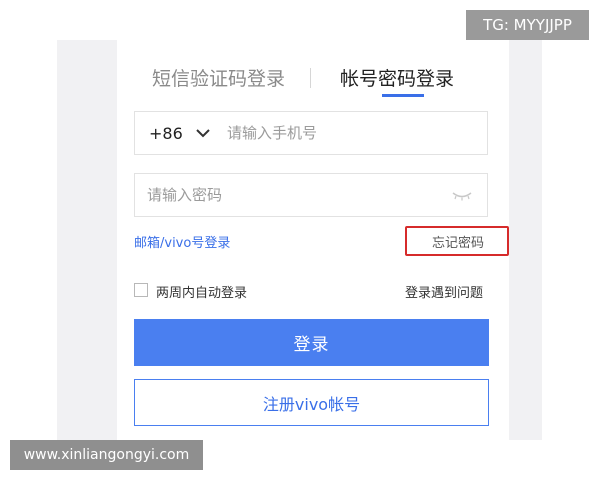 This screenshot has width=600, height=480. What do you see at coordinates (203, 133) in the screenshot?
I see `chevron-down-icon` at bounding box center [203, 133].